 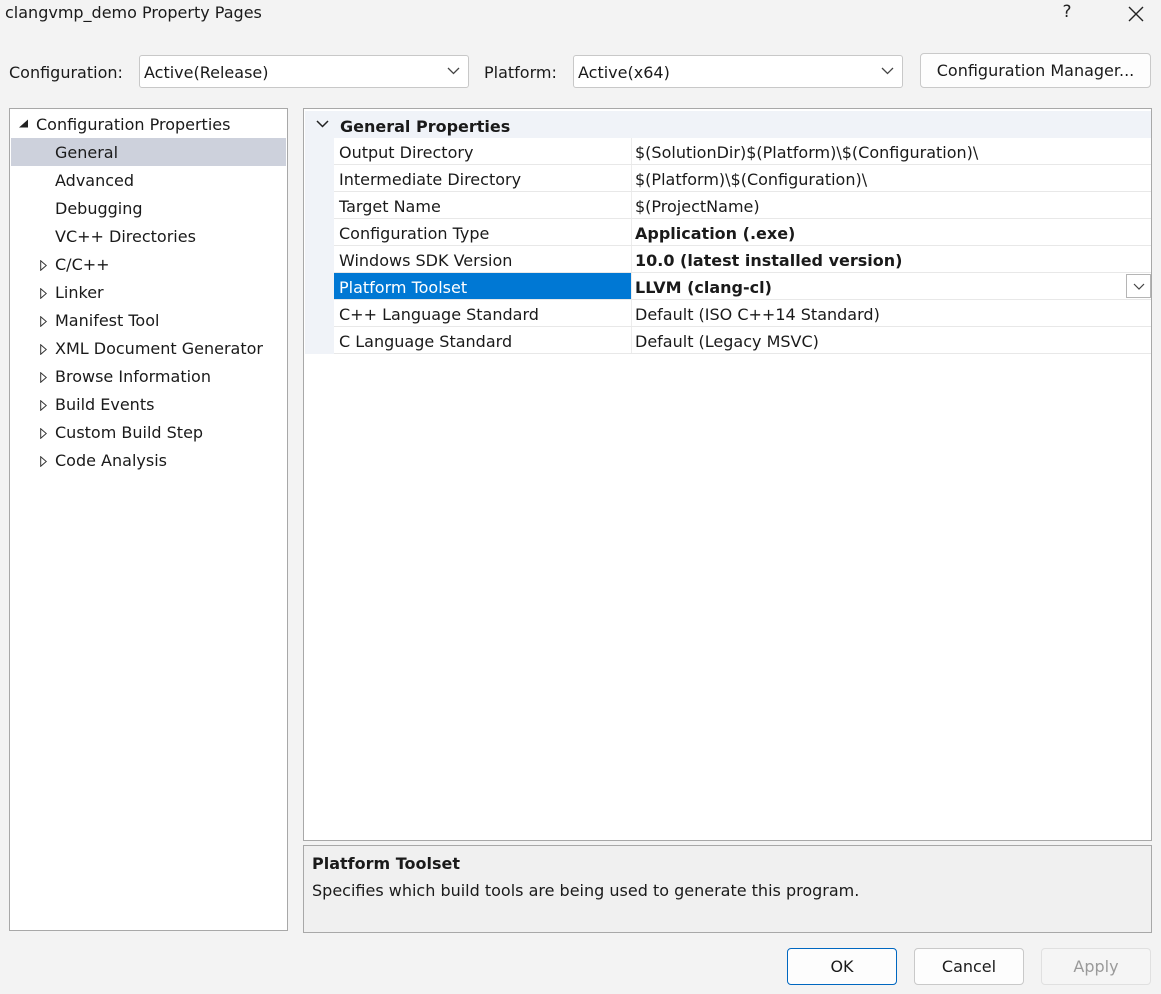 What do you see at coordinates (715, 233) in the screenshot?
I see `property-value: Application (.exe)` at bounding box center [715, 233].